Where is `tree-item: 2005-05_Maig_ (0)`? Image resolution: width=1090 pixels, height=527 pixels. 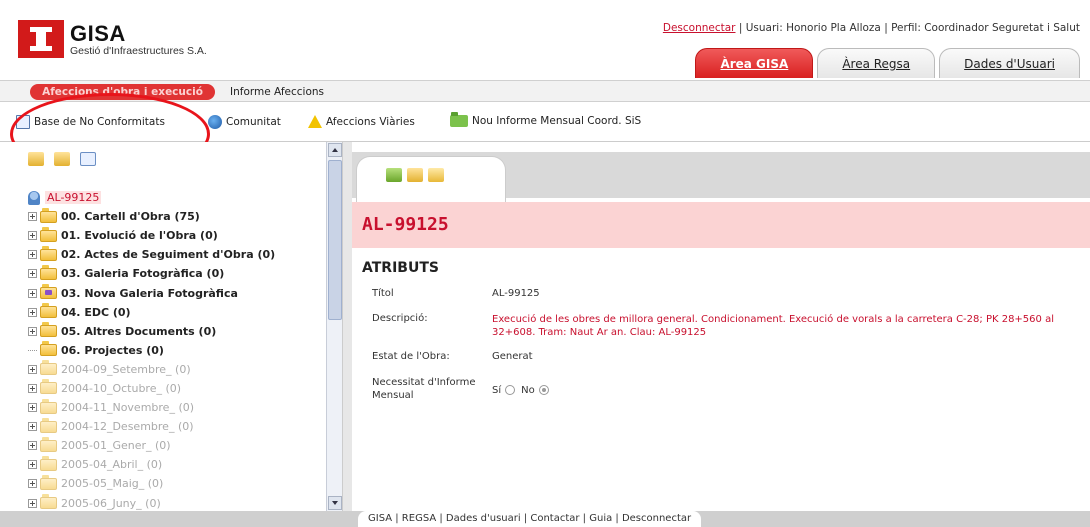
tree-item: 2005-05_Maig_ (0) is located at coordinates (178, 483).